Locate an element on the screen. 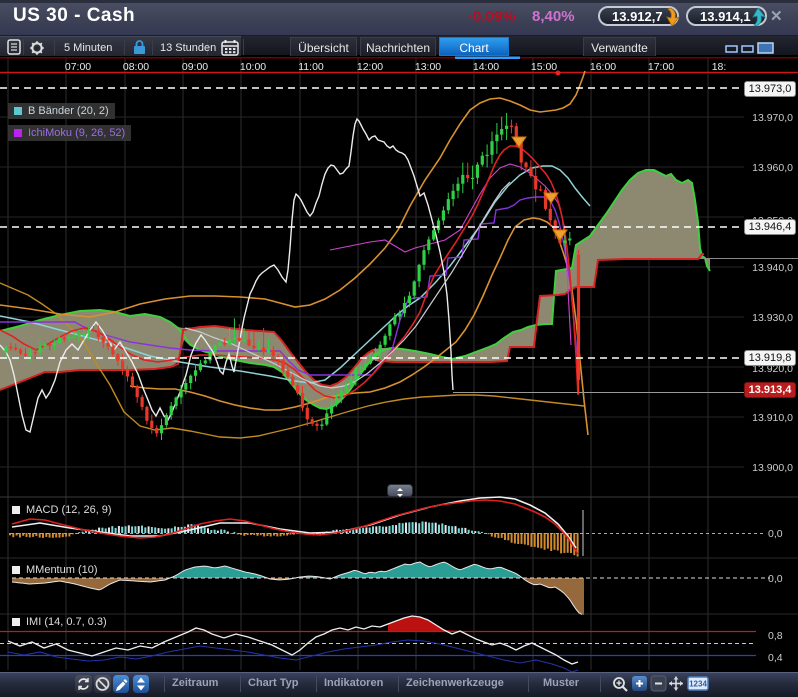  svg-text: 14:00 is located at coordinates (486, 67).